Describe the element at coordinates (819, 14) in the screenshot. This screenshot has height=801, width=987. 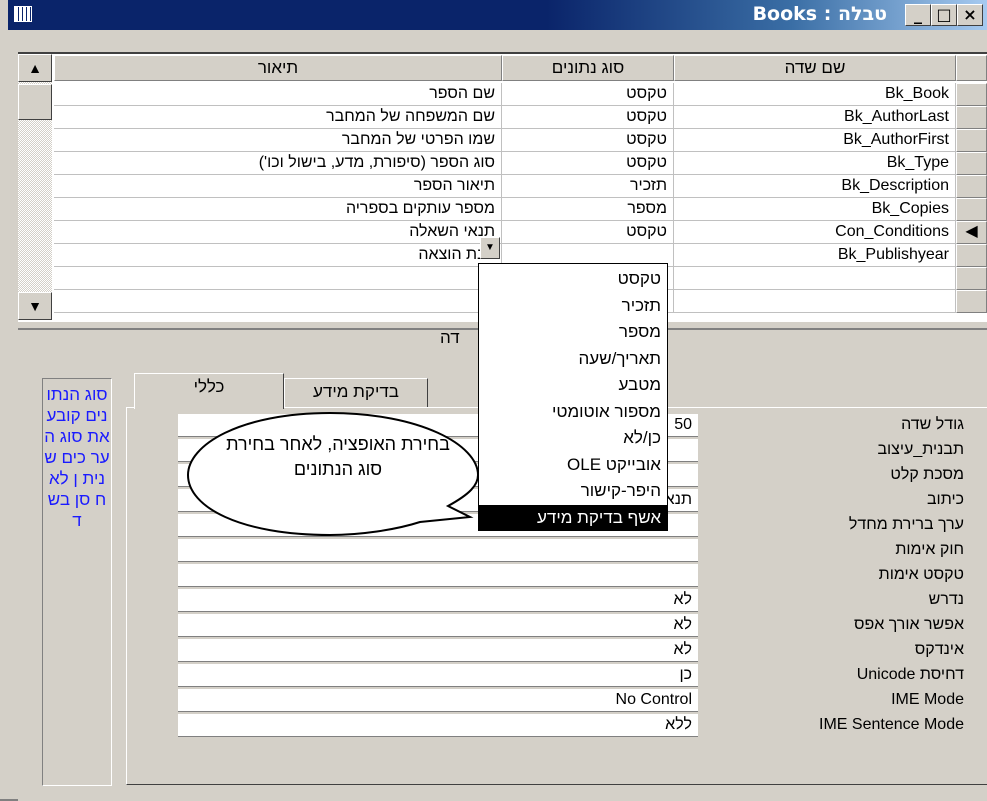
I see `window-title: טבלה : Books` at that location.